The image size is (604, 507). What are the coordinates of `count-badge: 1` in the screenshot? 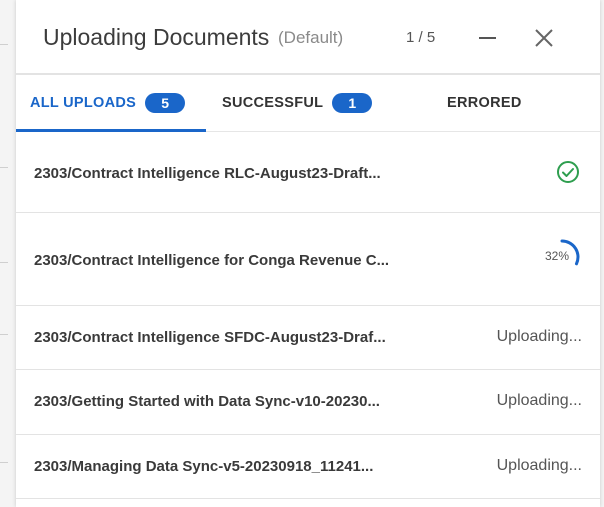 It's located at (352, 103).